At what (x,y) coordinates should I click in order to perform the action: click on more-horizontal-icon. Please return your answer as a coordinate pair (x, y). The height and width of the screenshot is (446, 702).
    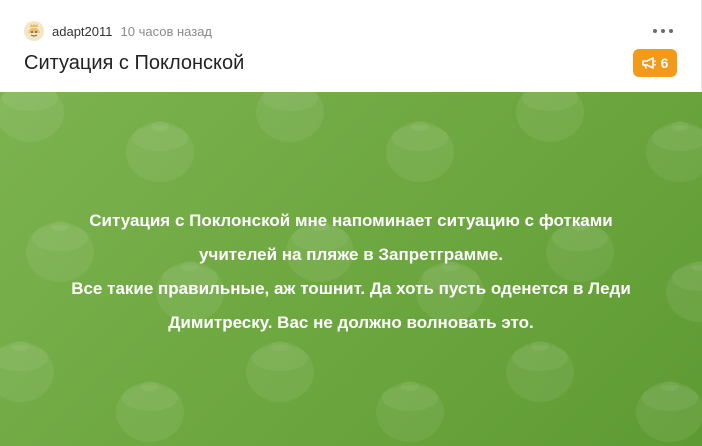
    Looking at the image, I should click on (663, 31).